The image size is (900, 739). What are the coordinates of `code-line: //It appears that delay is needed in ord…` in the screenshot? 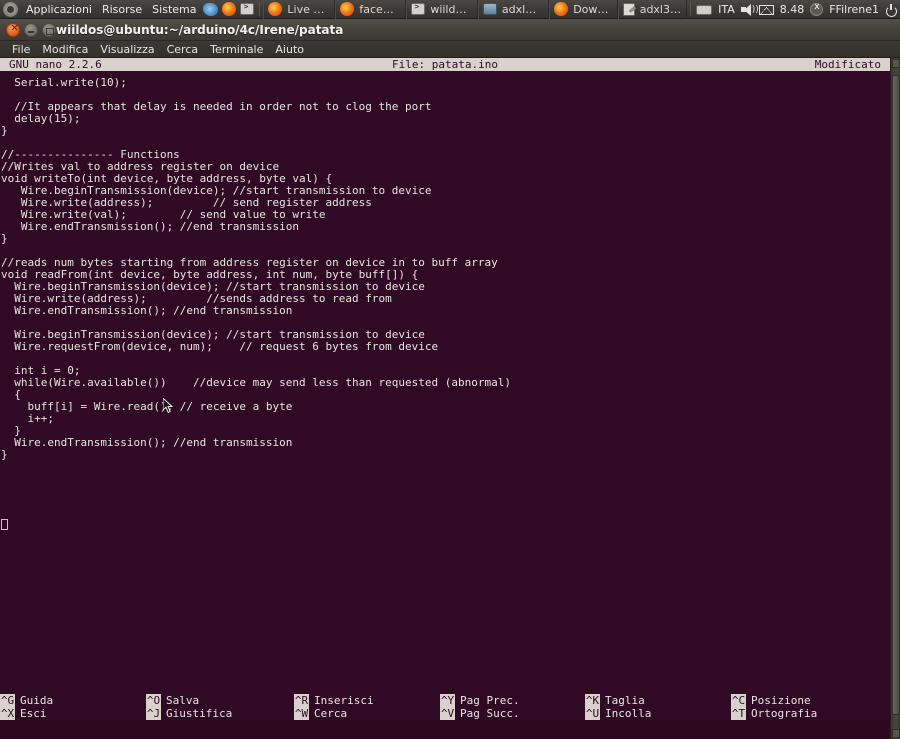 It's located at (216, 106).